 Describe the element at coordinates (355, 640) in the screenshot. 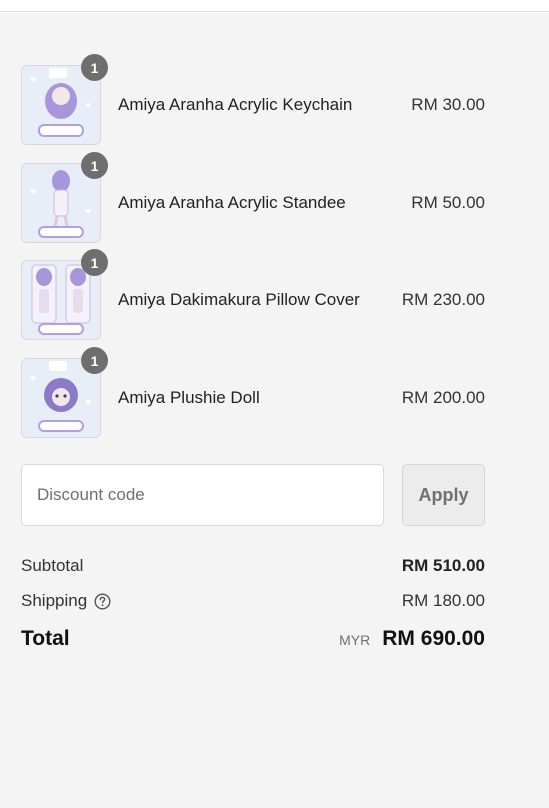

I see `currency-code: MYR` at that location.